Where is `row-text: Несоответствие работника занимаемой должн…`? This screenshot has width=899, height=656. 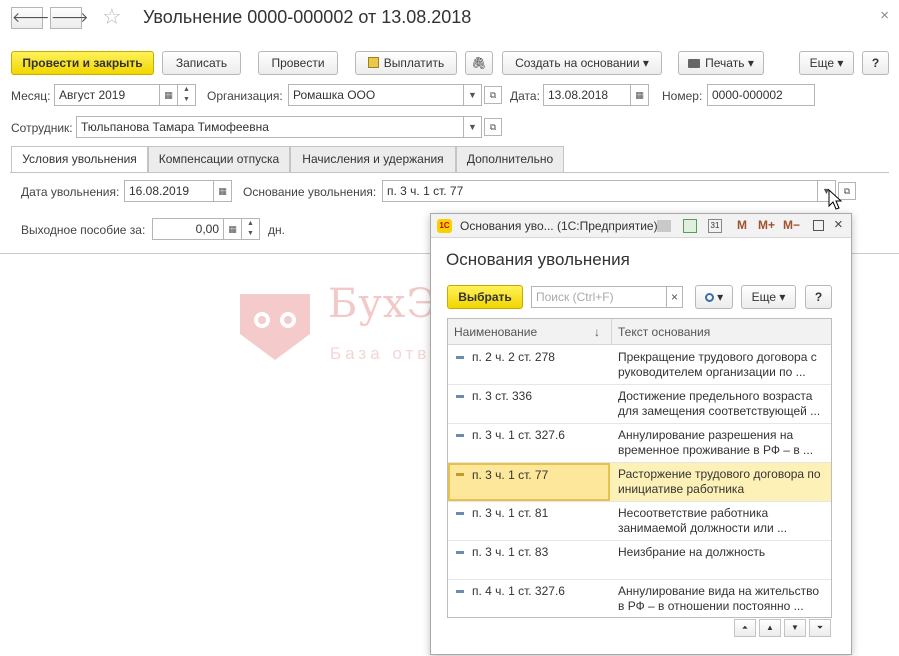 row-text: Несоответствие работника занимаемой должн… is located at coordinates (724, 521).